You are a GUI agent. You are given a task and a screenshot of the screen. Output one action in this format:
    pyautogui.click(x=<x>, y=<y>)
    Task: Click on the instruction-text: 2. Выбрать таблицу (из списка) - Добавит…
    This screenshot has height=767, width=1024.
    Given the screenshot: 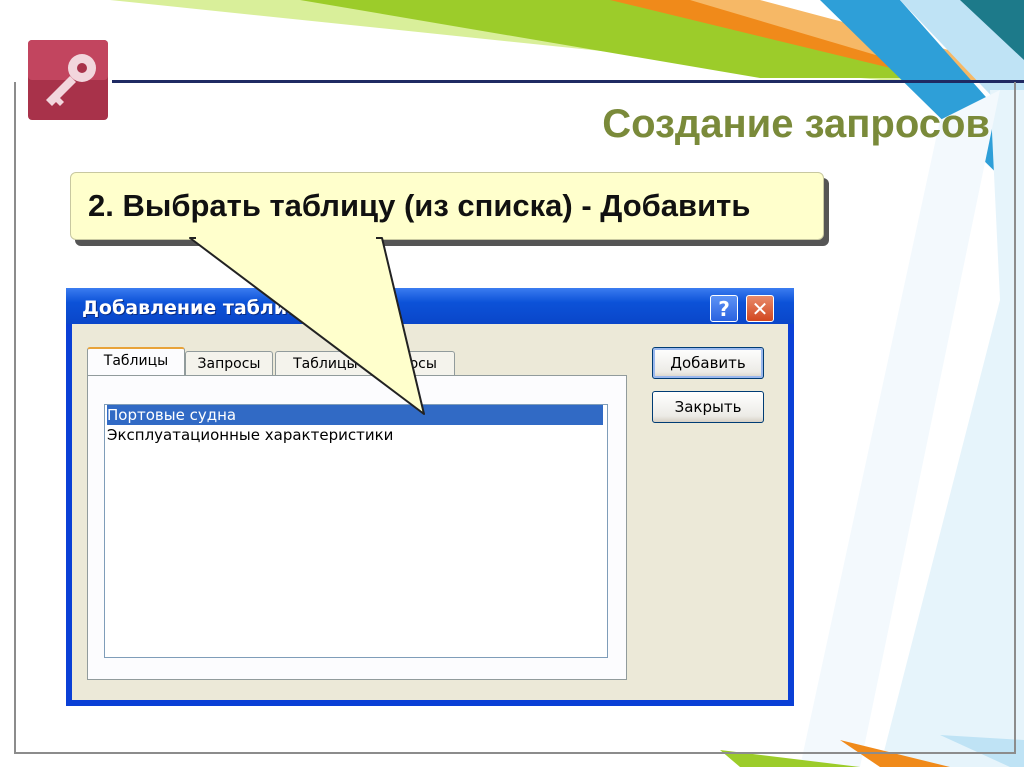 What is the action you would take?
    pyautogui.click(x=419, y=205)
    